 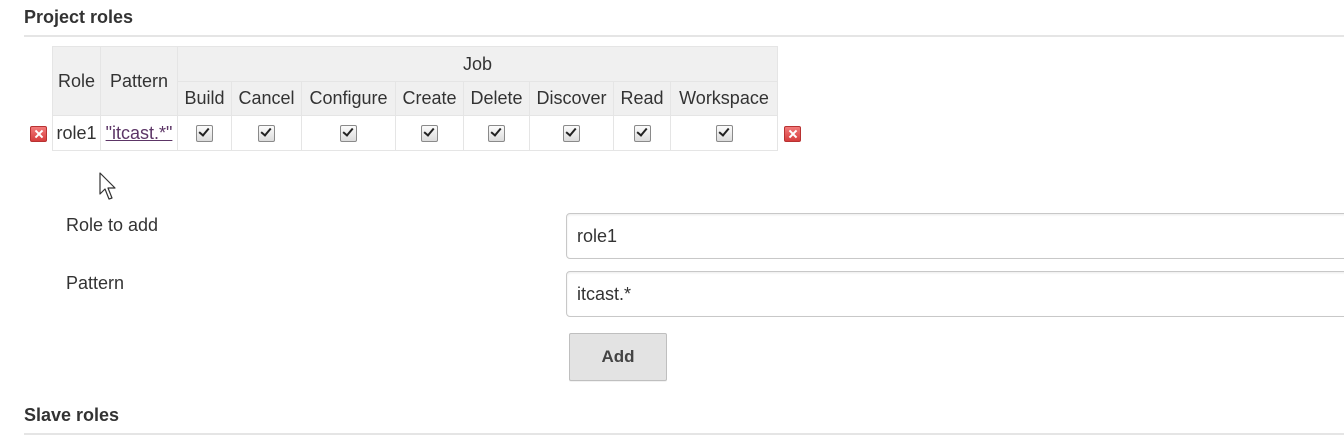 I want to click on workspace-checkbox, so click(x=724, y=134).